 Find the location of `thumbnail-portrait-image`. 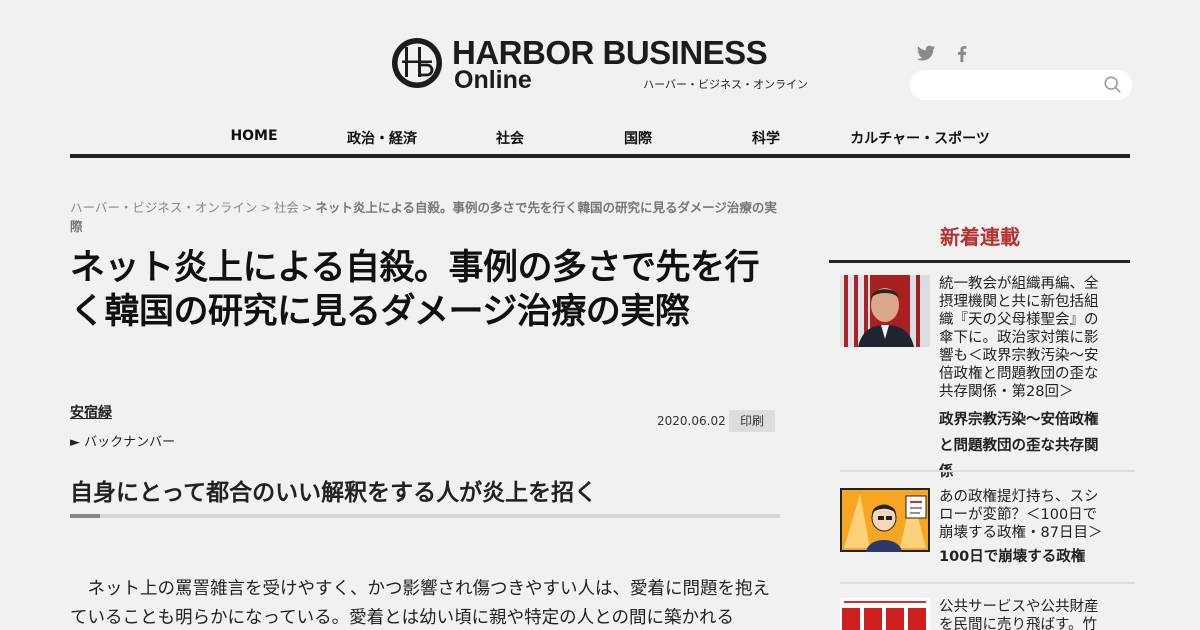

thumbnail-portrait-image is located at coordinates (885, 311).